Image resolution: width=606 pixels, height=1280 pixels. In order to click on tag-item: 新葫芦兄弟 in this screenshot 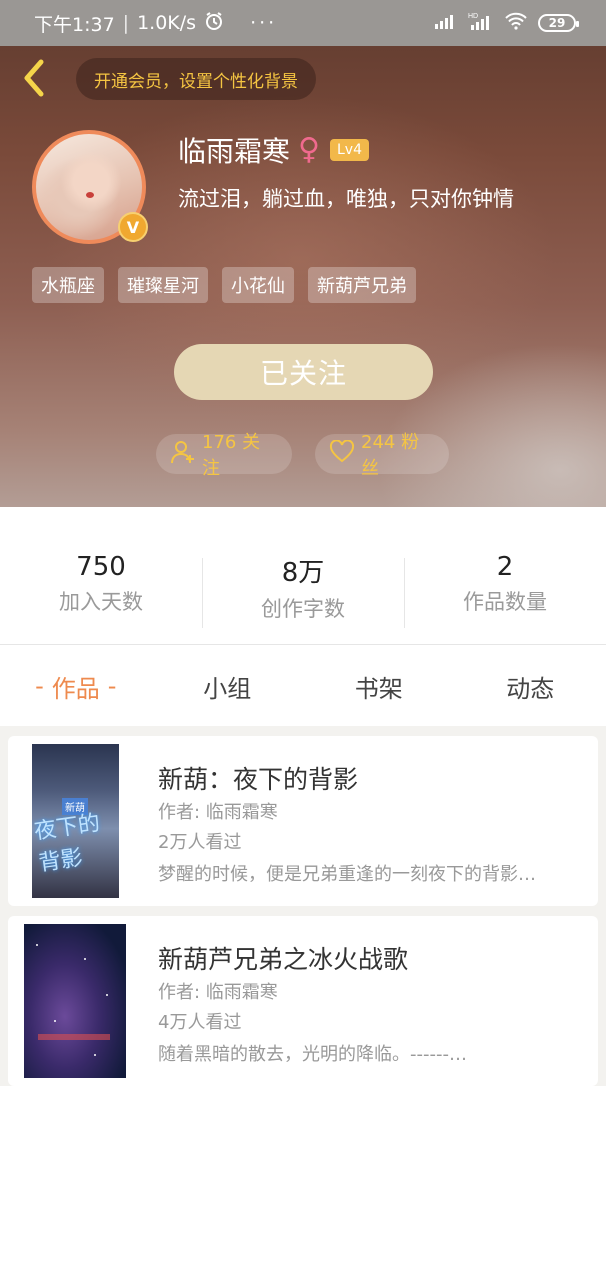, I will do `click(362, 285)`.